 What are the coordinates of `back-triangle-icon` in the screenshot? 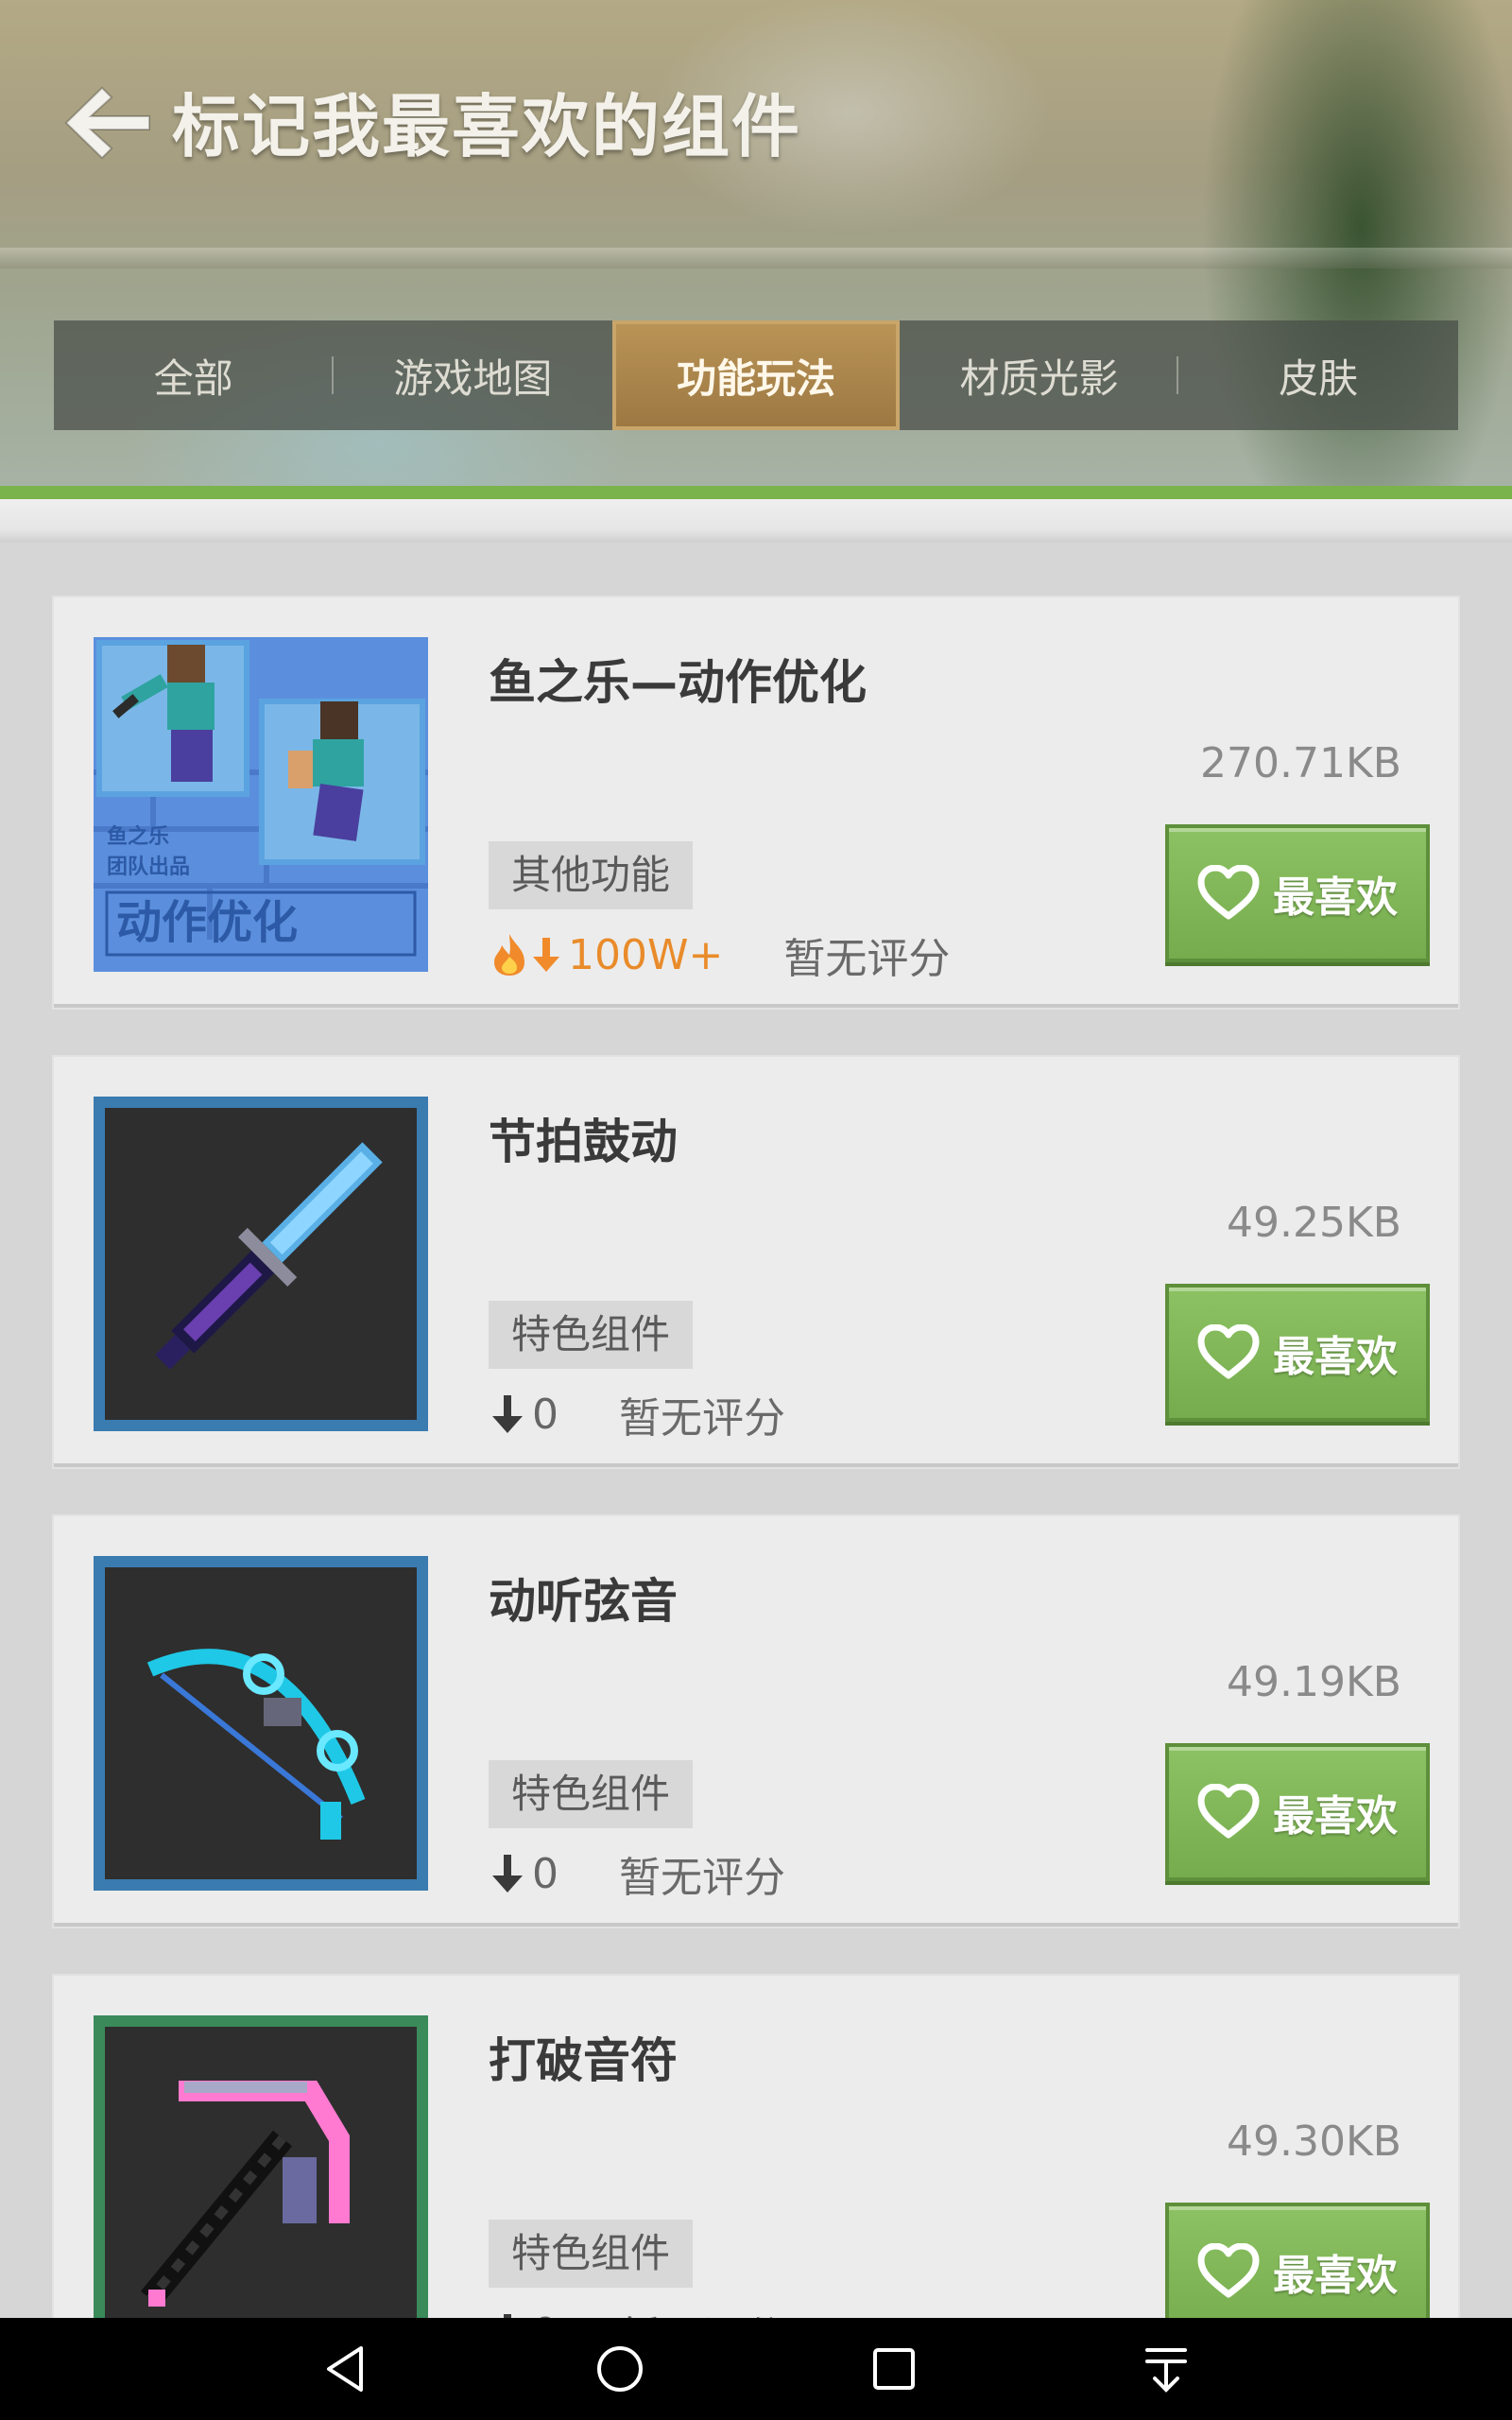 It's located at (345, 2368).